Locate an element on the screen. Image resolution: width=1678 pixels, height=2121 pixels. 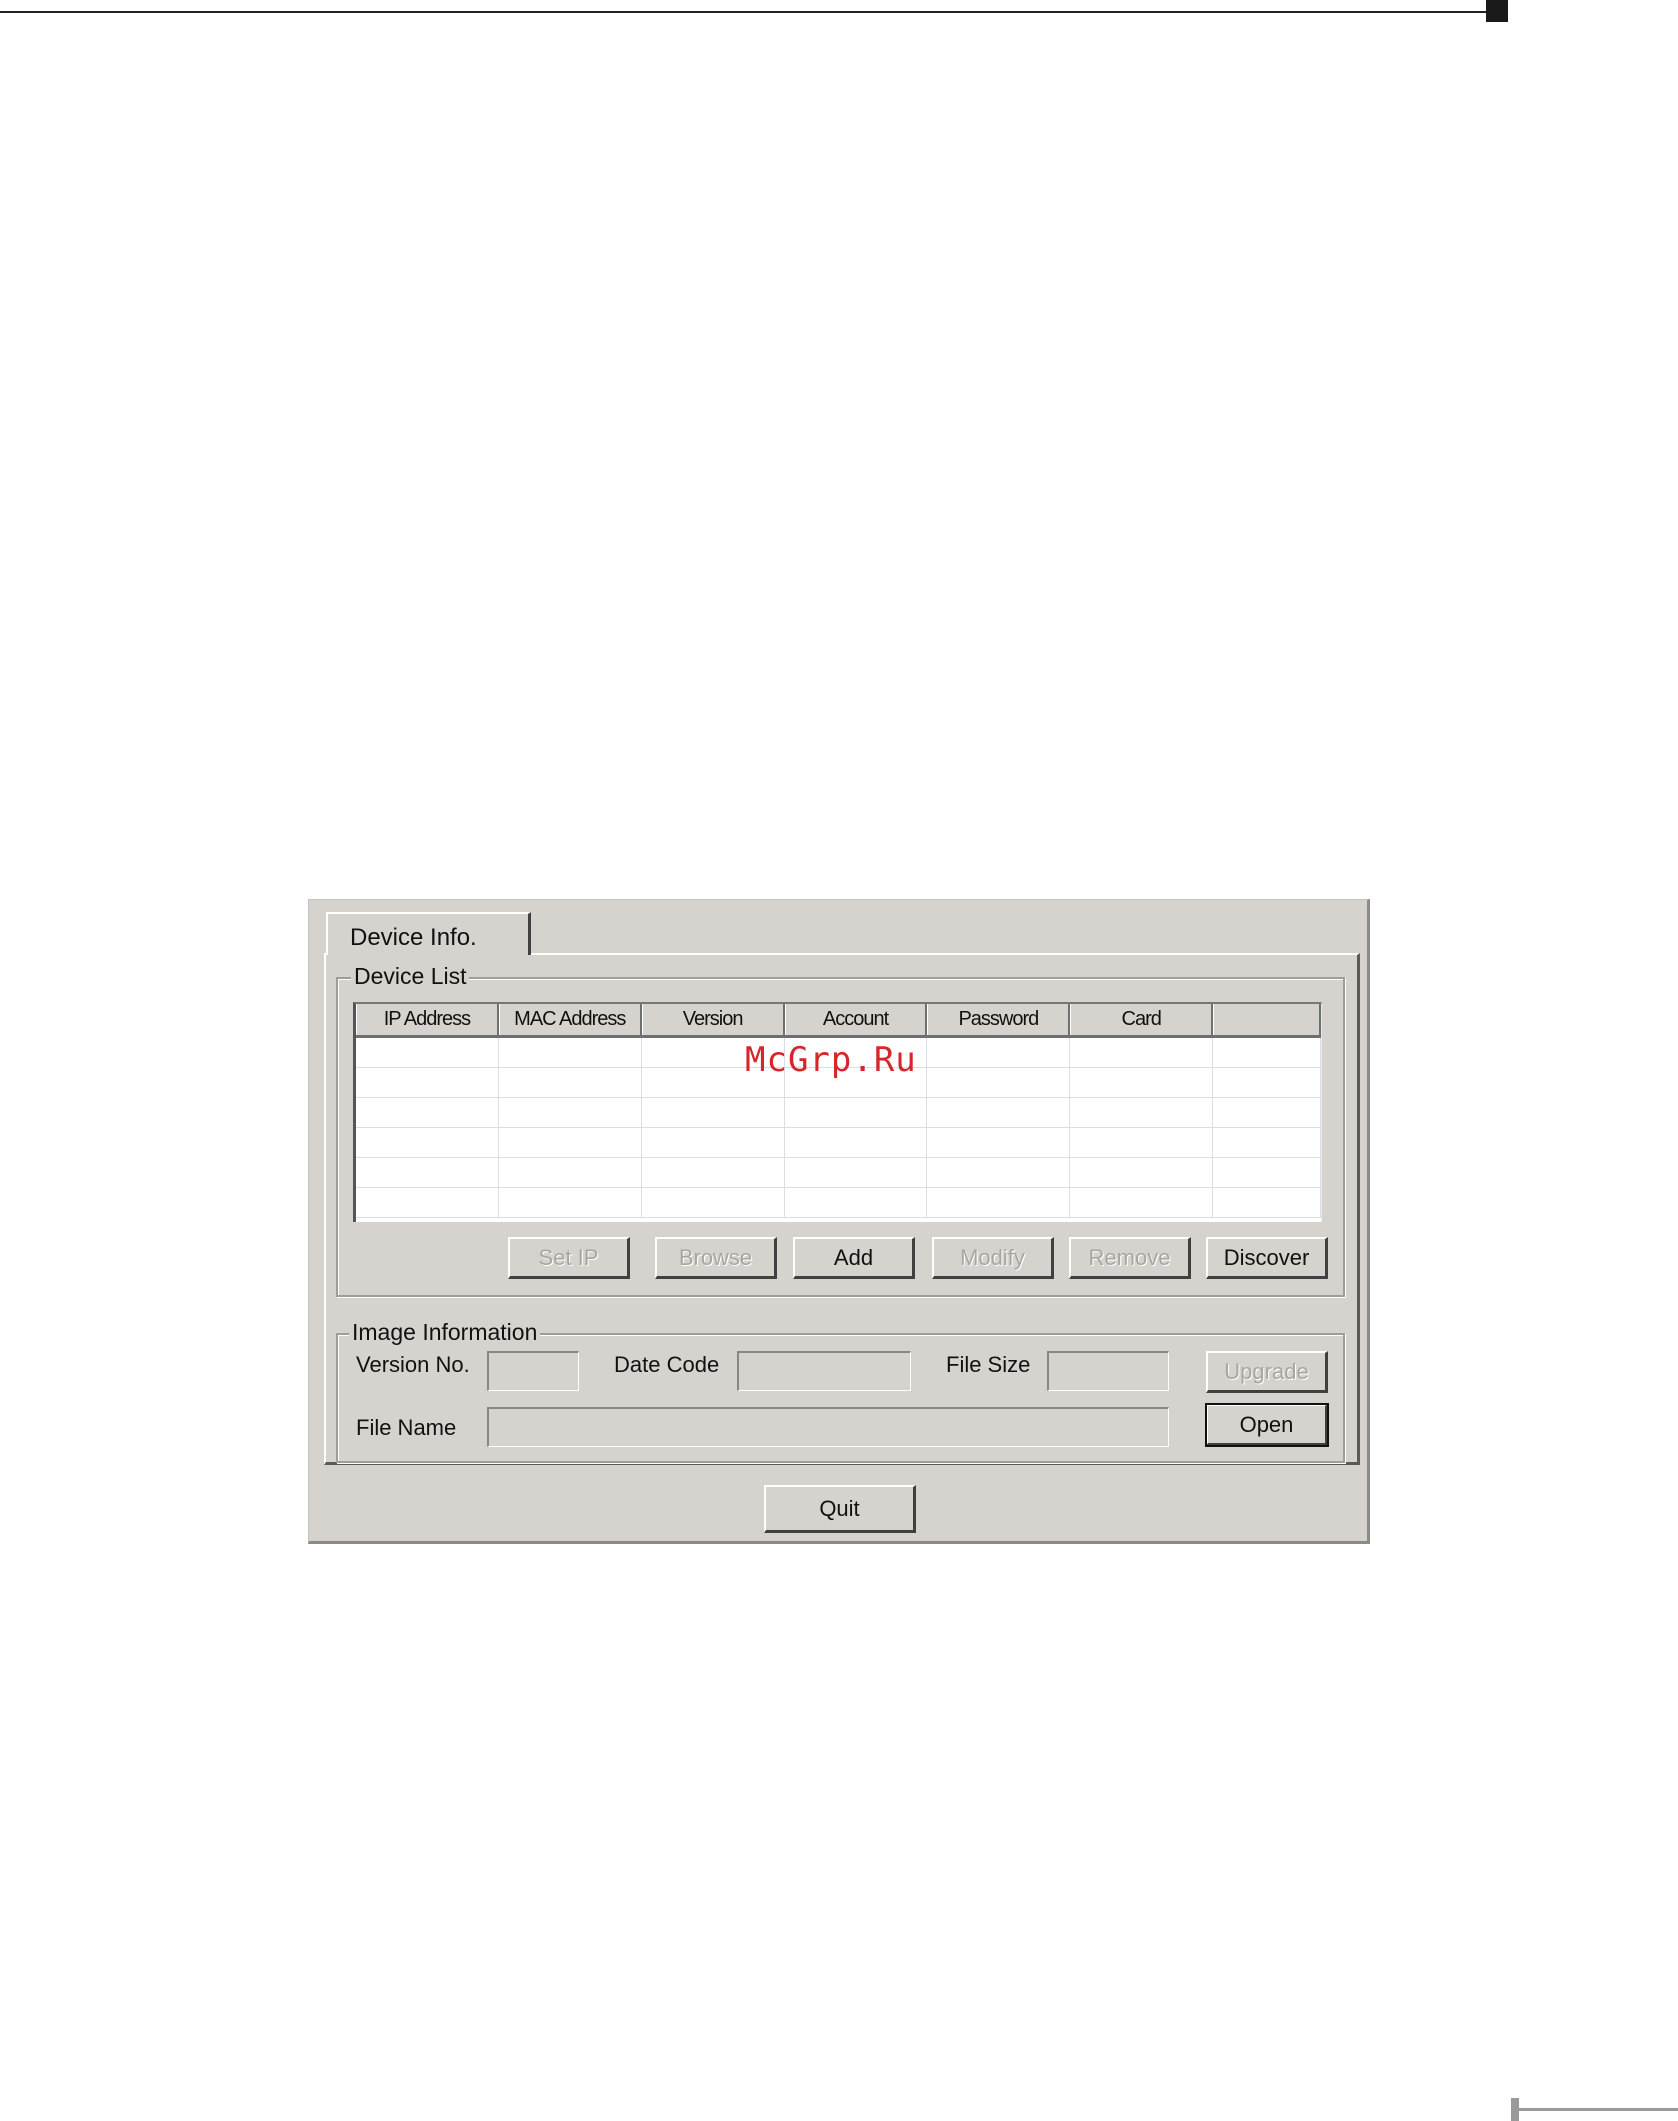
remove-button: Remove is located at coordinates (1130, 1258).